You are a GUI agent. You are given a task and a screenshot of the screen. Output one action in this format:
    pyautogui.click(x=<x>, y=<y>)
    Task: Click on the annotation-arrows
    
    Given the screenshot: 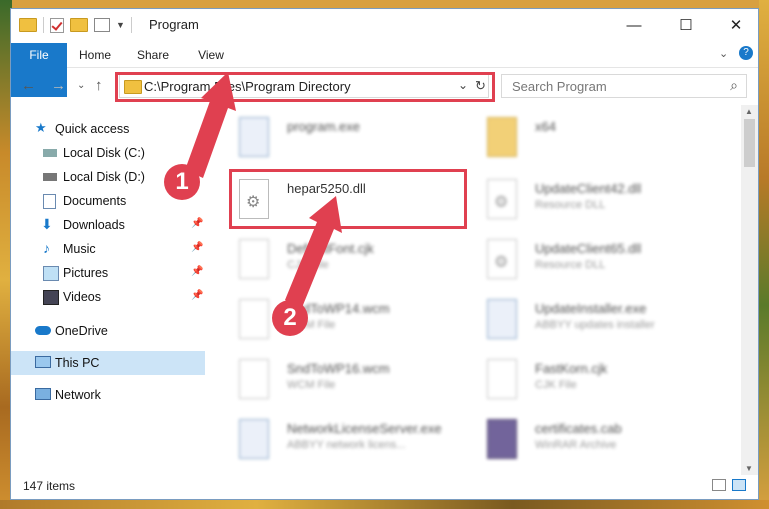 What is the action you would take?
    pyautogui.click(x=263, y=191)
    